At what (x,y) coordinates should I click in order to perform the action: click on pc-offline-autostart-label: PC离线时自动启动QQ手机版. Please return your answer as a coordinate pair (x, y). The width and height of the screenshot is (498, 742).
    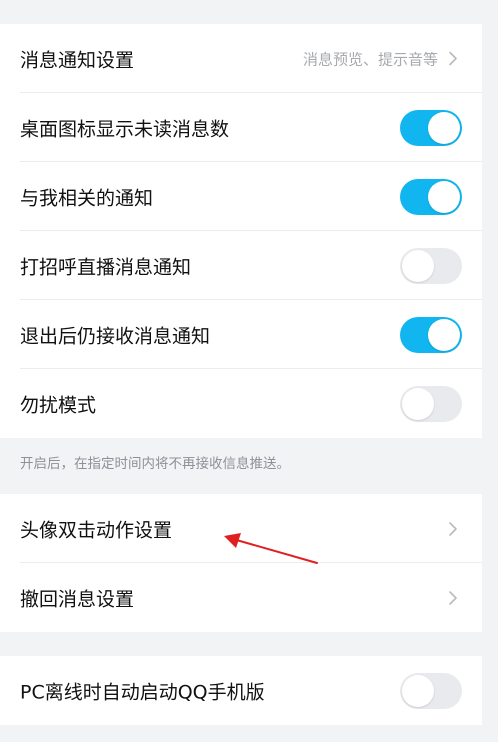
    Looking at the image, I should click on (142, 692).